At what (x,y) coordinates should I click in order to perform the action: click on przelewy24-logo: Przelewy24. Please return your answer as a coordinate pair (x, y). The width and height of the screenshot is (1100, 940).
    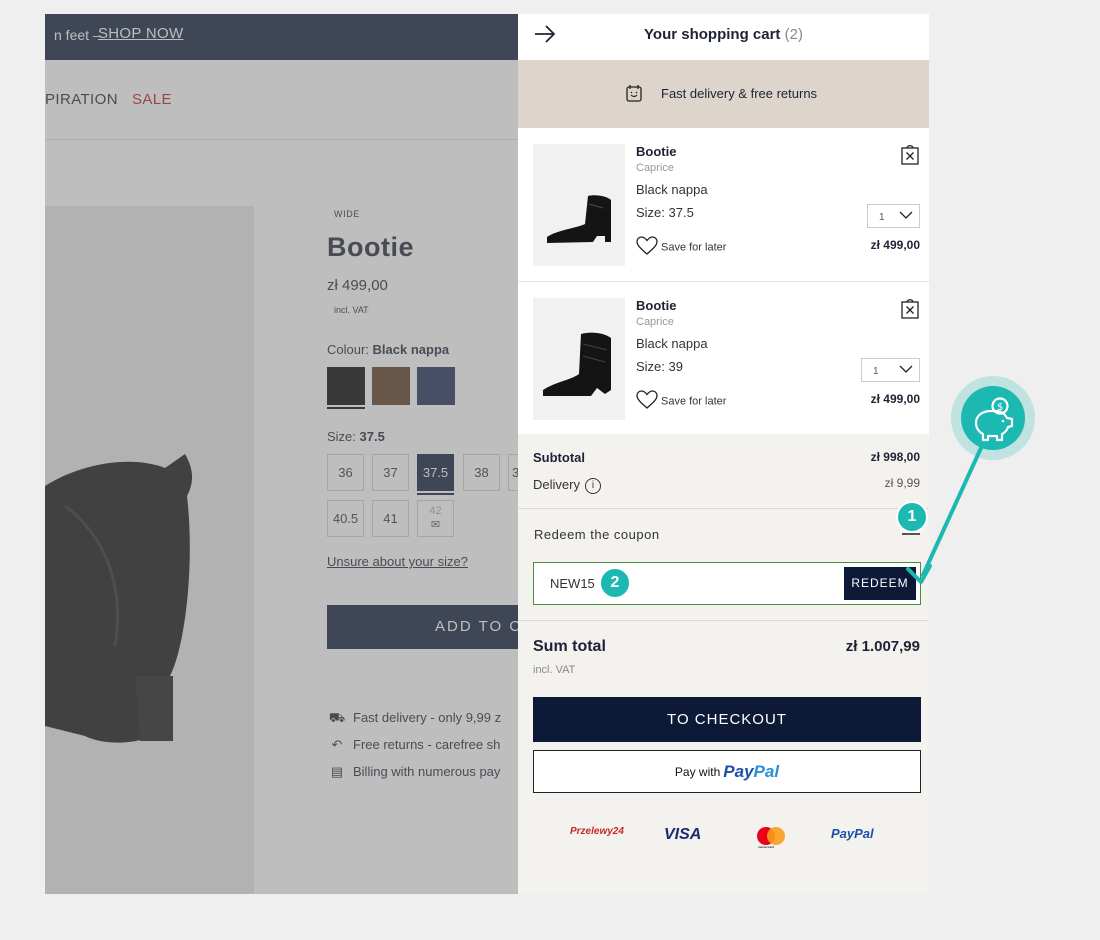
    Looking at the image, I should click on (597, 831).